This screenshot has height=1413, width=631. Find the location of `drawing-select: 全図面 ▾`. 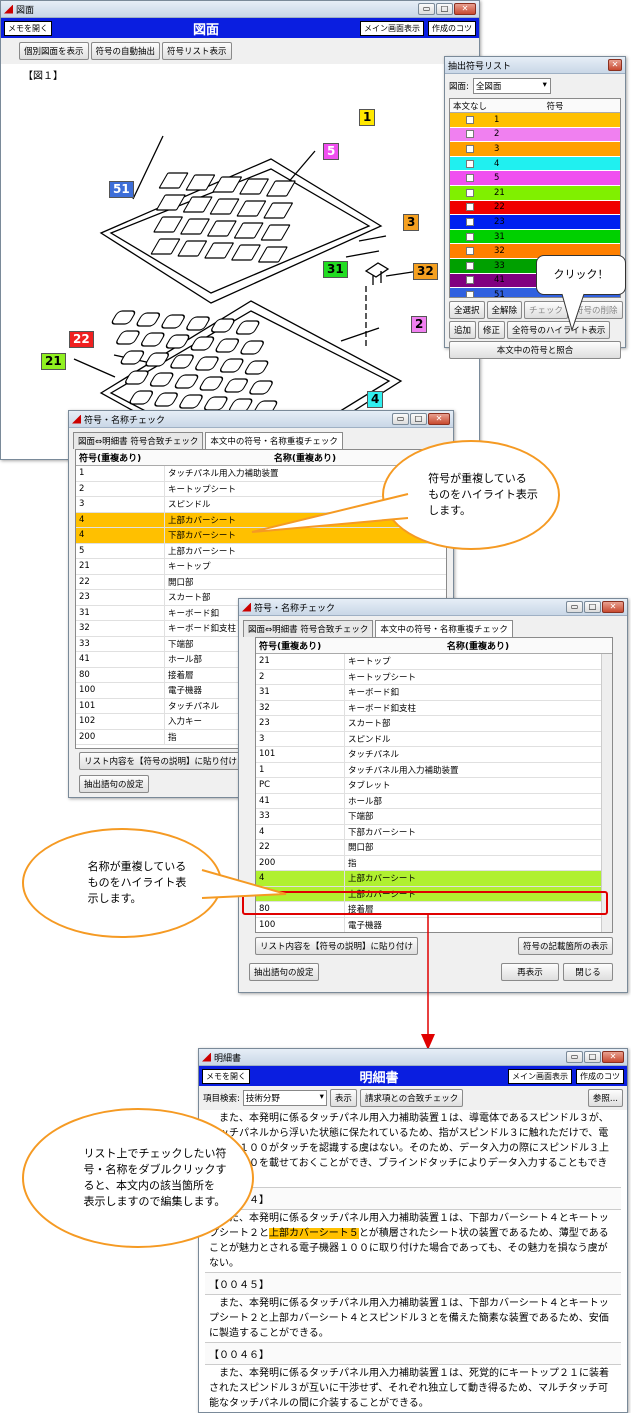

drawing-select: 全図面 ▾ is located at coordinates (511, 86).